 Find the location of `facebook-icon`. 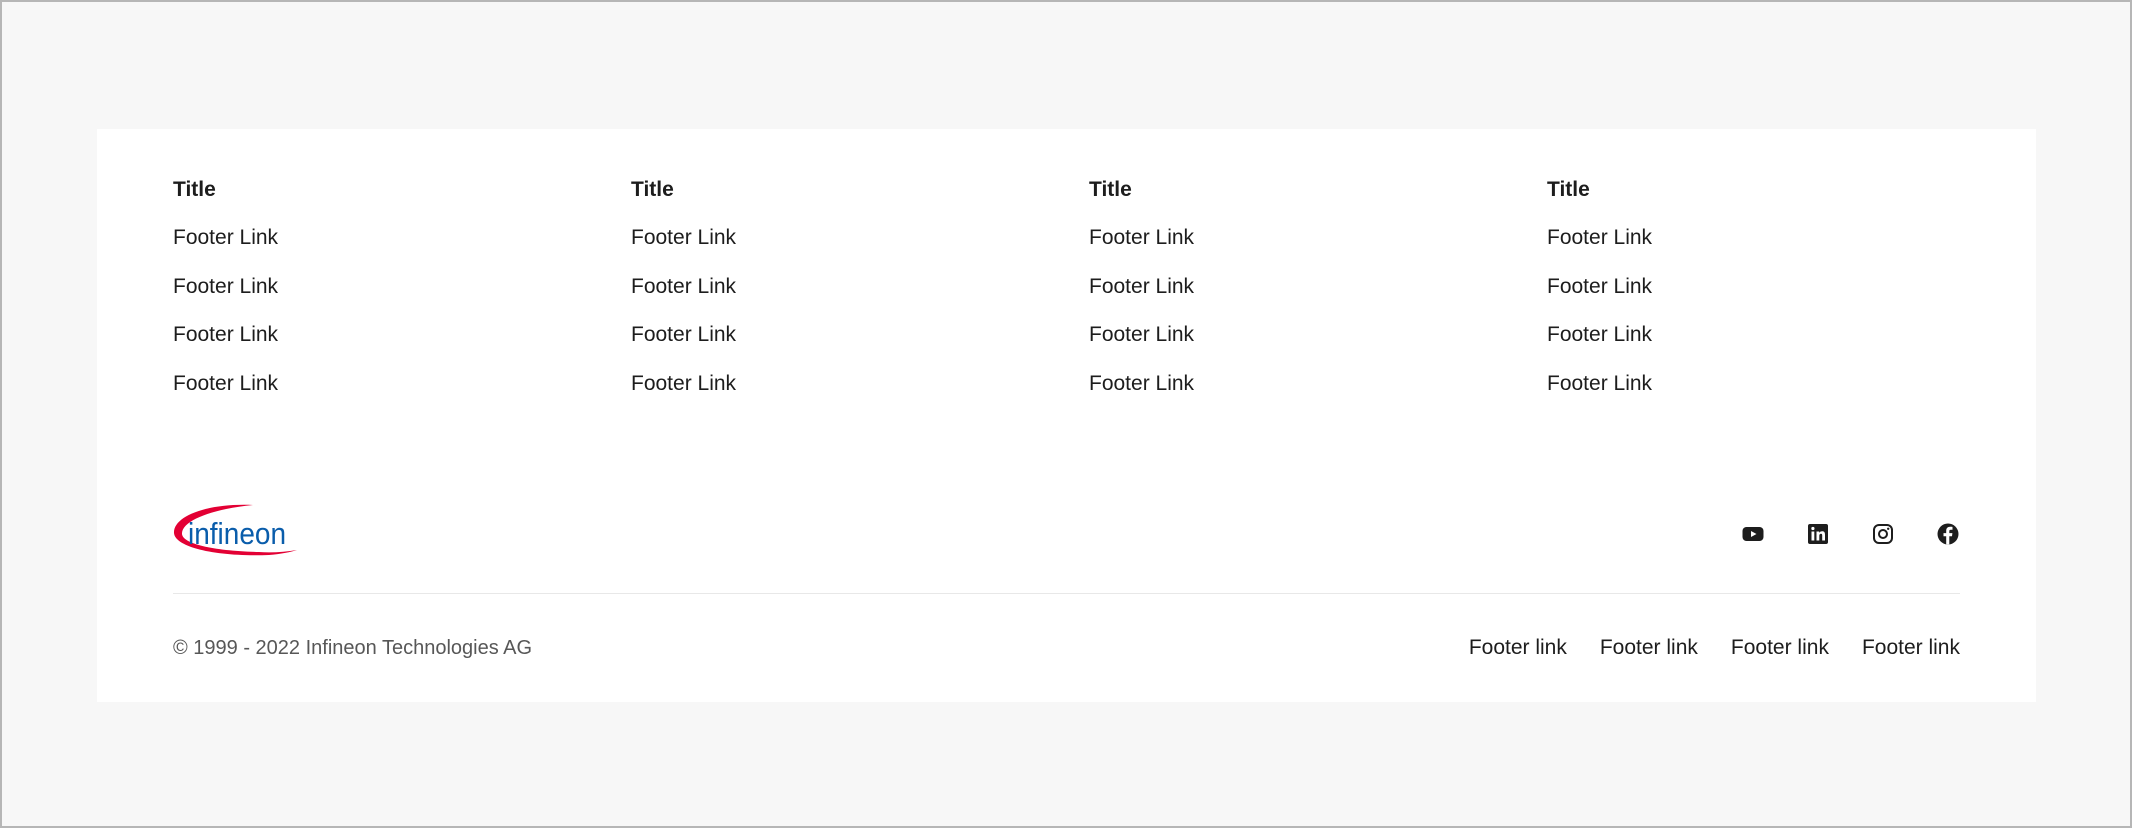

facebook-icon is located at coordinates (1948, 534).